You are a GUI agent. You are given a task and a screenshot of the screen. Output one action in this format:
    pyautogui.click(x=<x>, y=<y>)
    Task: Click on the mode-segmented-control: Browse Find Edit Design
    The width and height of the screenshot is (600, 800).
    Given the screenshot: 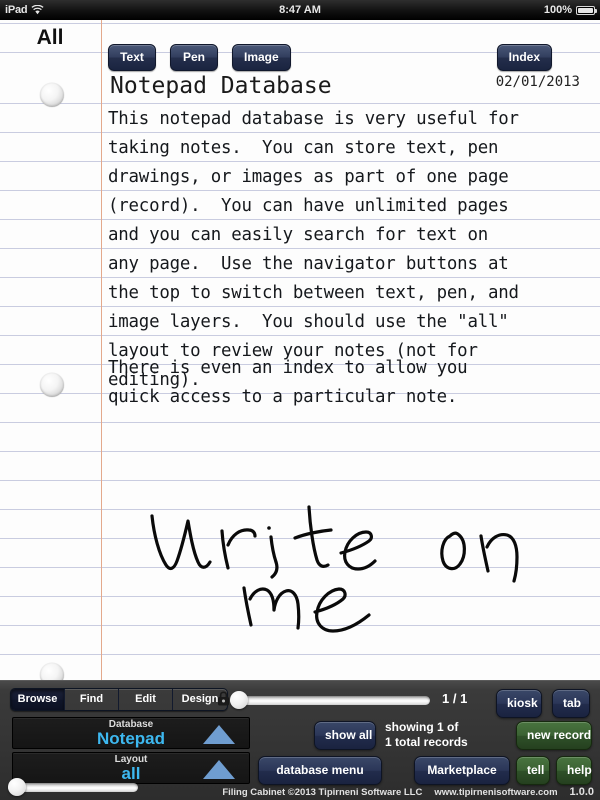 What is the action you would take?
    pyautogui.click(x=119, y=699)
    